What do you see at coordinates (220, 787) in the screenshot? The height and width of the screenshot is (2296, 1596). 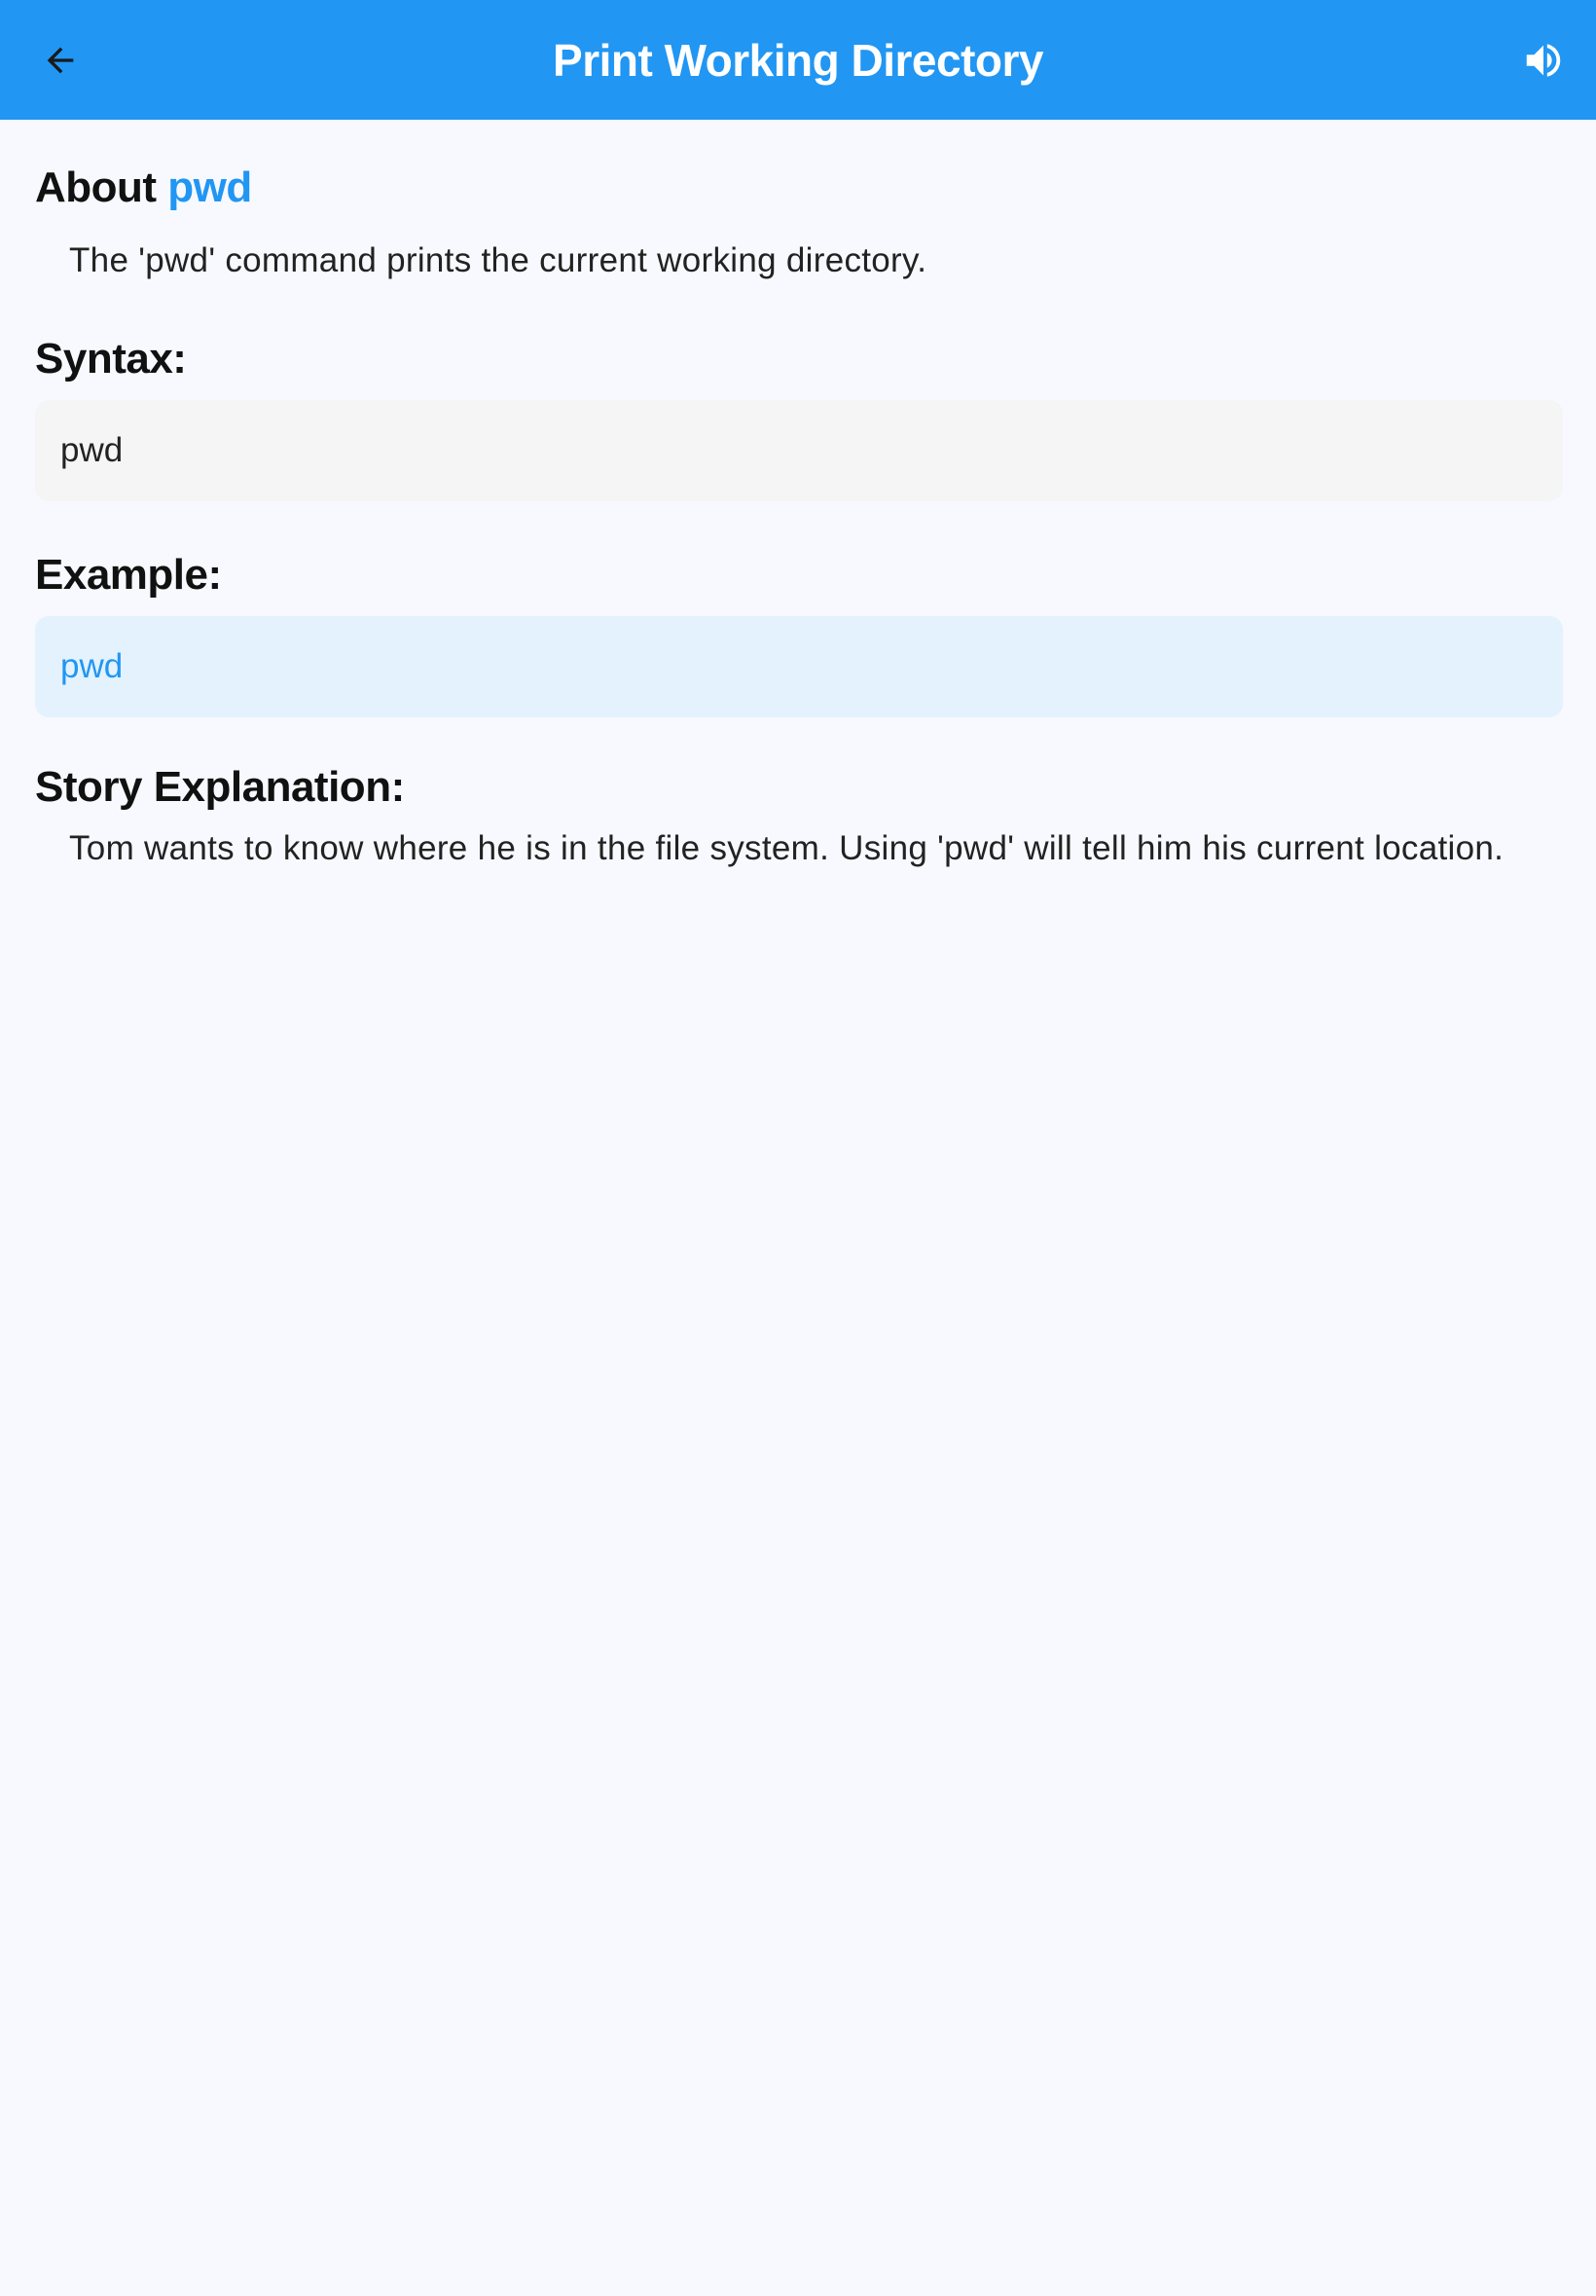 I see `story-heading: Story Explanation:` at bounding box center [220, 787].